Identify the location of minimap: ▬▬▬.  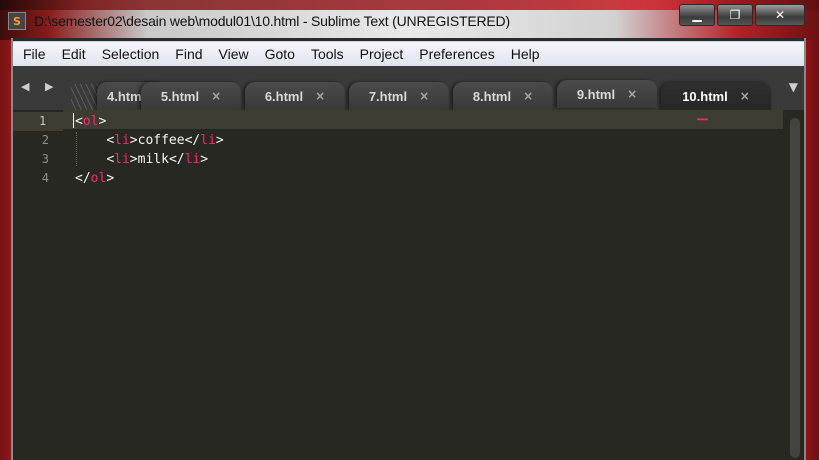
(708, 119).